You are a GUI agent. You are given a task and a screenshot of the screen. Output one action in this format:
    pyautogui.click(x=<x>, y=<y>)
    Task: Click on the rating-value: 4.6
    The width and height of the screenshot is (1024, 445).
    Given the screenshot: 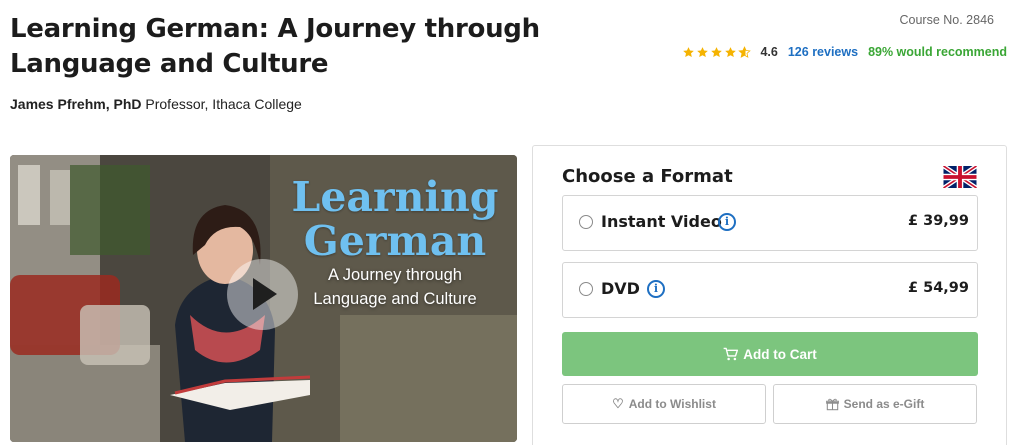 What is the action you would take?
    pyautogui.click(x=769, y=52)
    